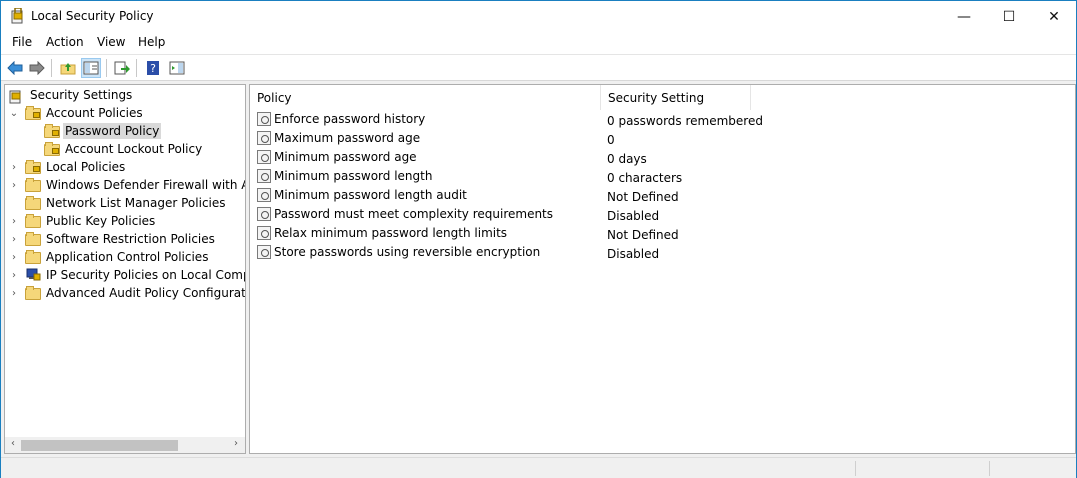  Describe the element at coordinates (538, 67) in the screenshot. I see `toolbar: ?` at that location.